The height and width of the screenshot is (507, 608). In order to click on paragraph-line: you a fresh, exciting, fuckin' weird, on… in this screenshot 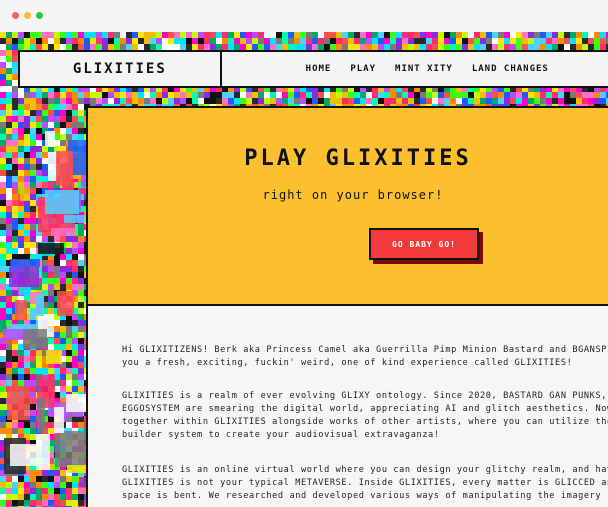, I will do `click(347, 363)`.